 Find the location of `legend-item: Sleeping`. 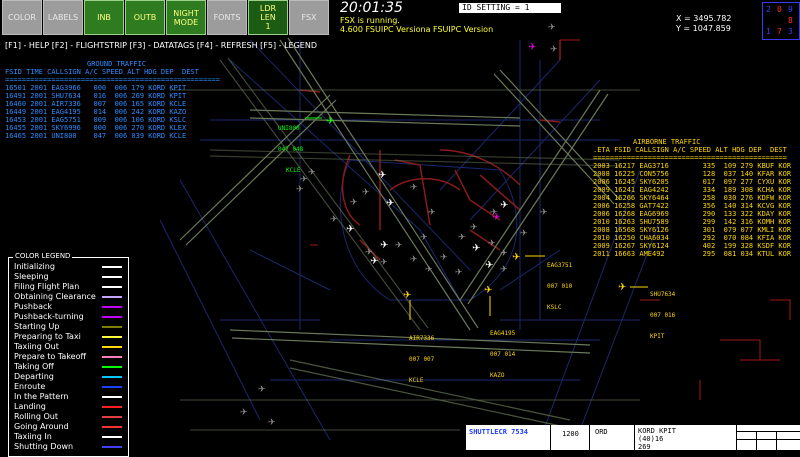

legend-item: Sleeping is located at coordinates (68, 277).